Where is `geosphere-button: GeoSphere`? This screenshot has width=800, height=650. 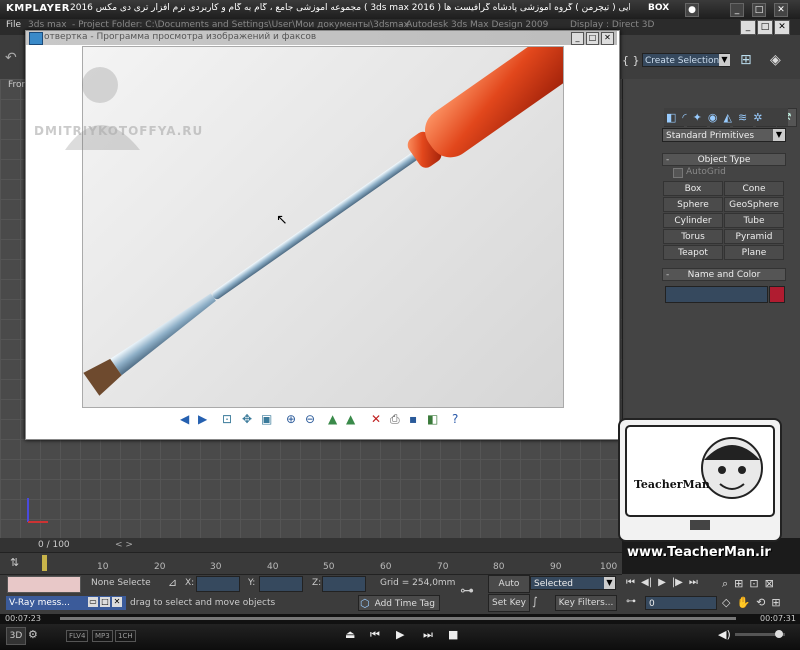 geosphere-button: GeoSphere is located at coordinates (754, 204).